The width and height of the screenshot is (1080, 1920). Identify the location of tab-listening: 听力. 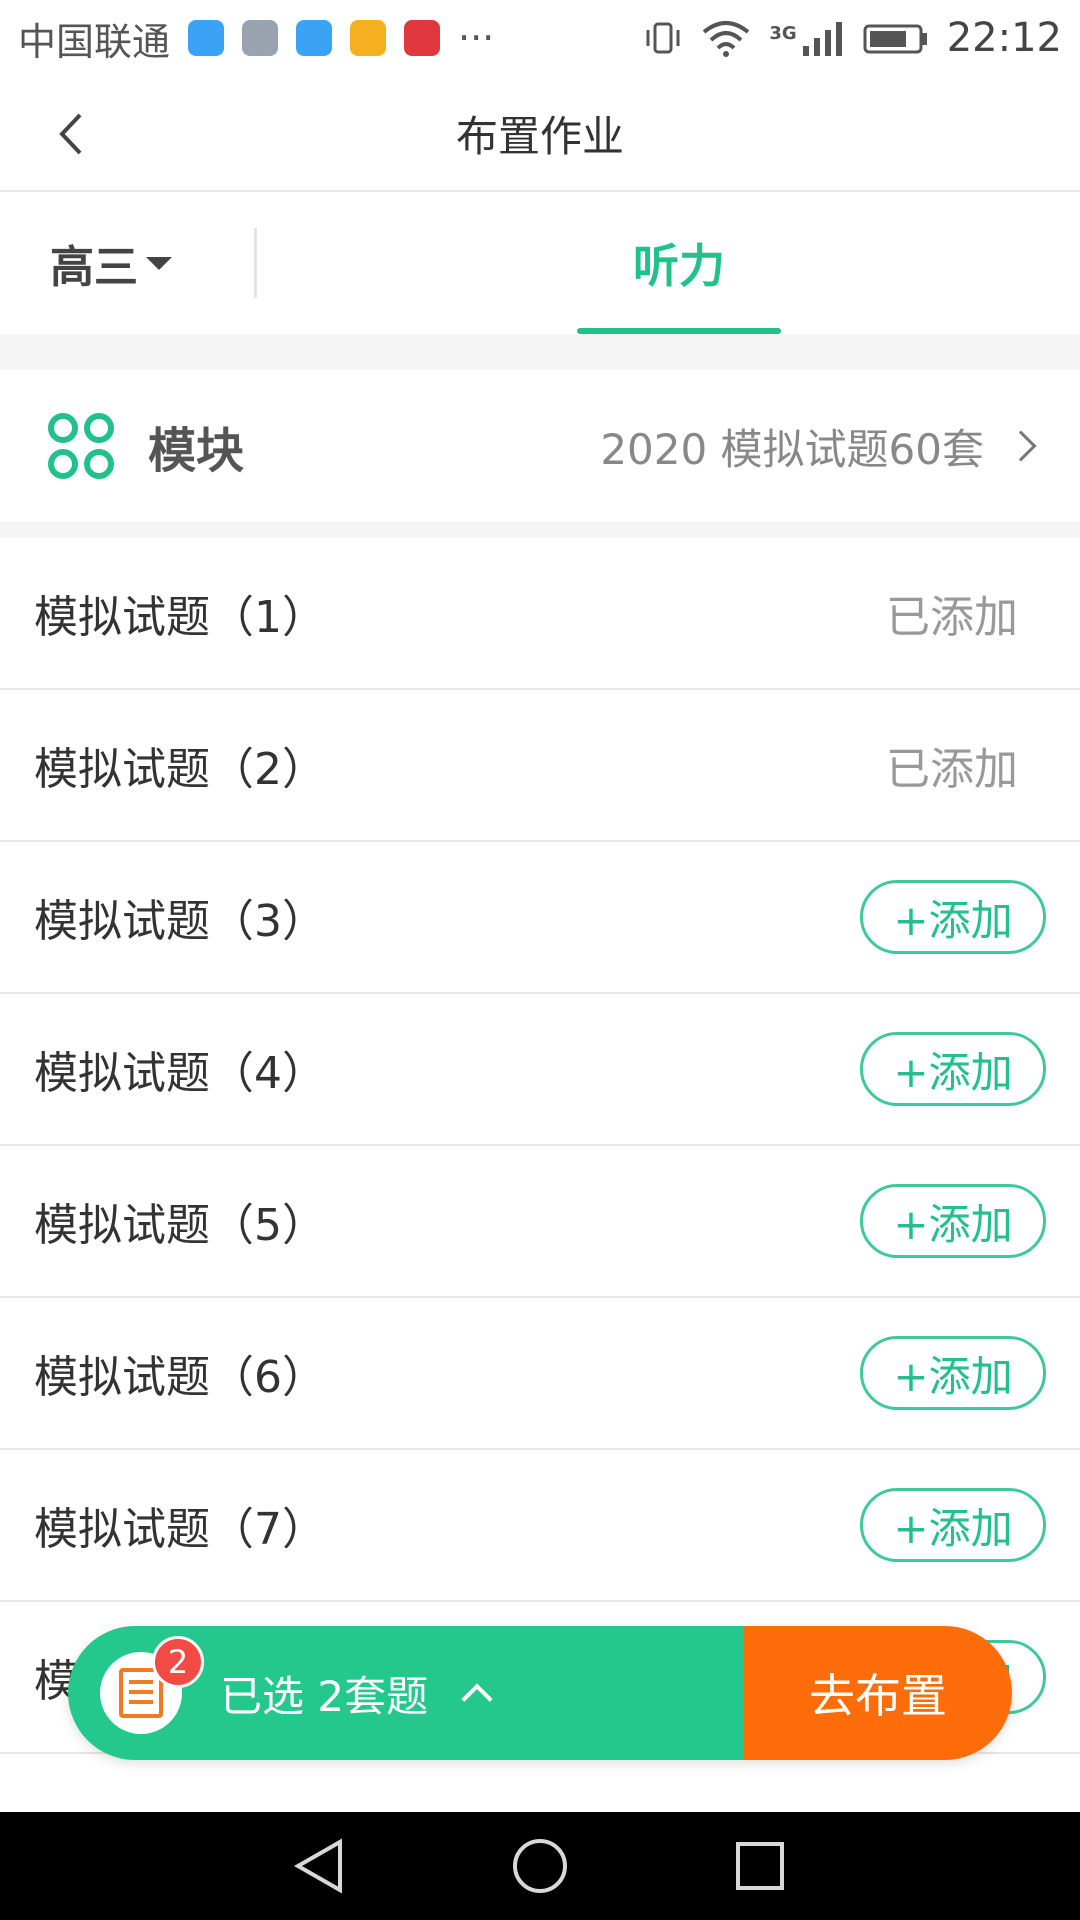
(679, 263).